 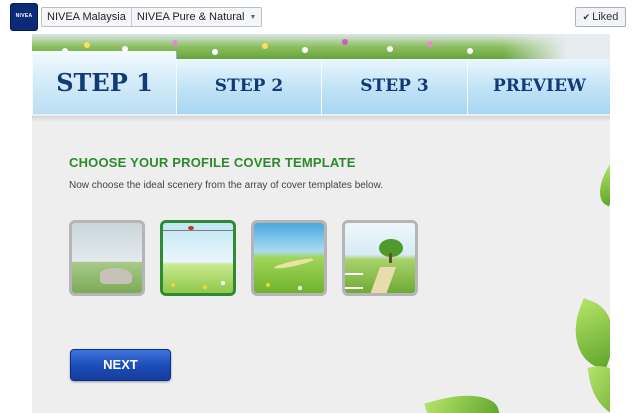 What do you see at coordinates (190, 17) in the screenshot?
I see `breadcrumb-app-label: NIVEA Pure & Natural` at bounding box center [190, 17].